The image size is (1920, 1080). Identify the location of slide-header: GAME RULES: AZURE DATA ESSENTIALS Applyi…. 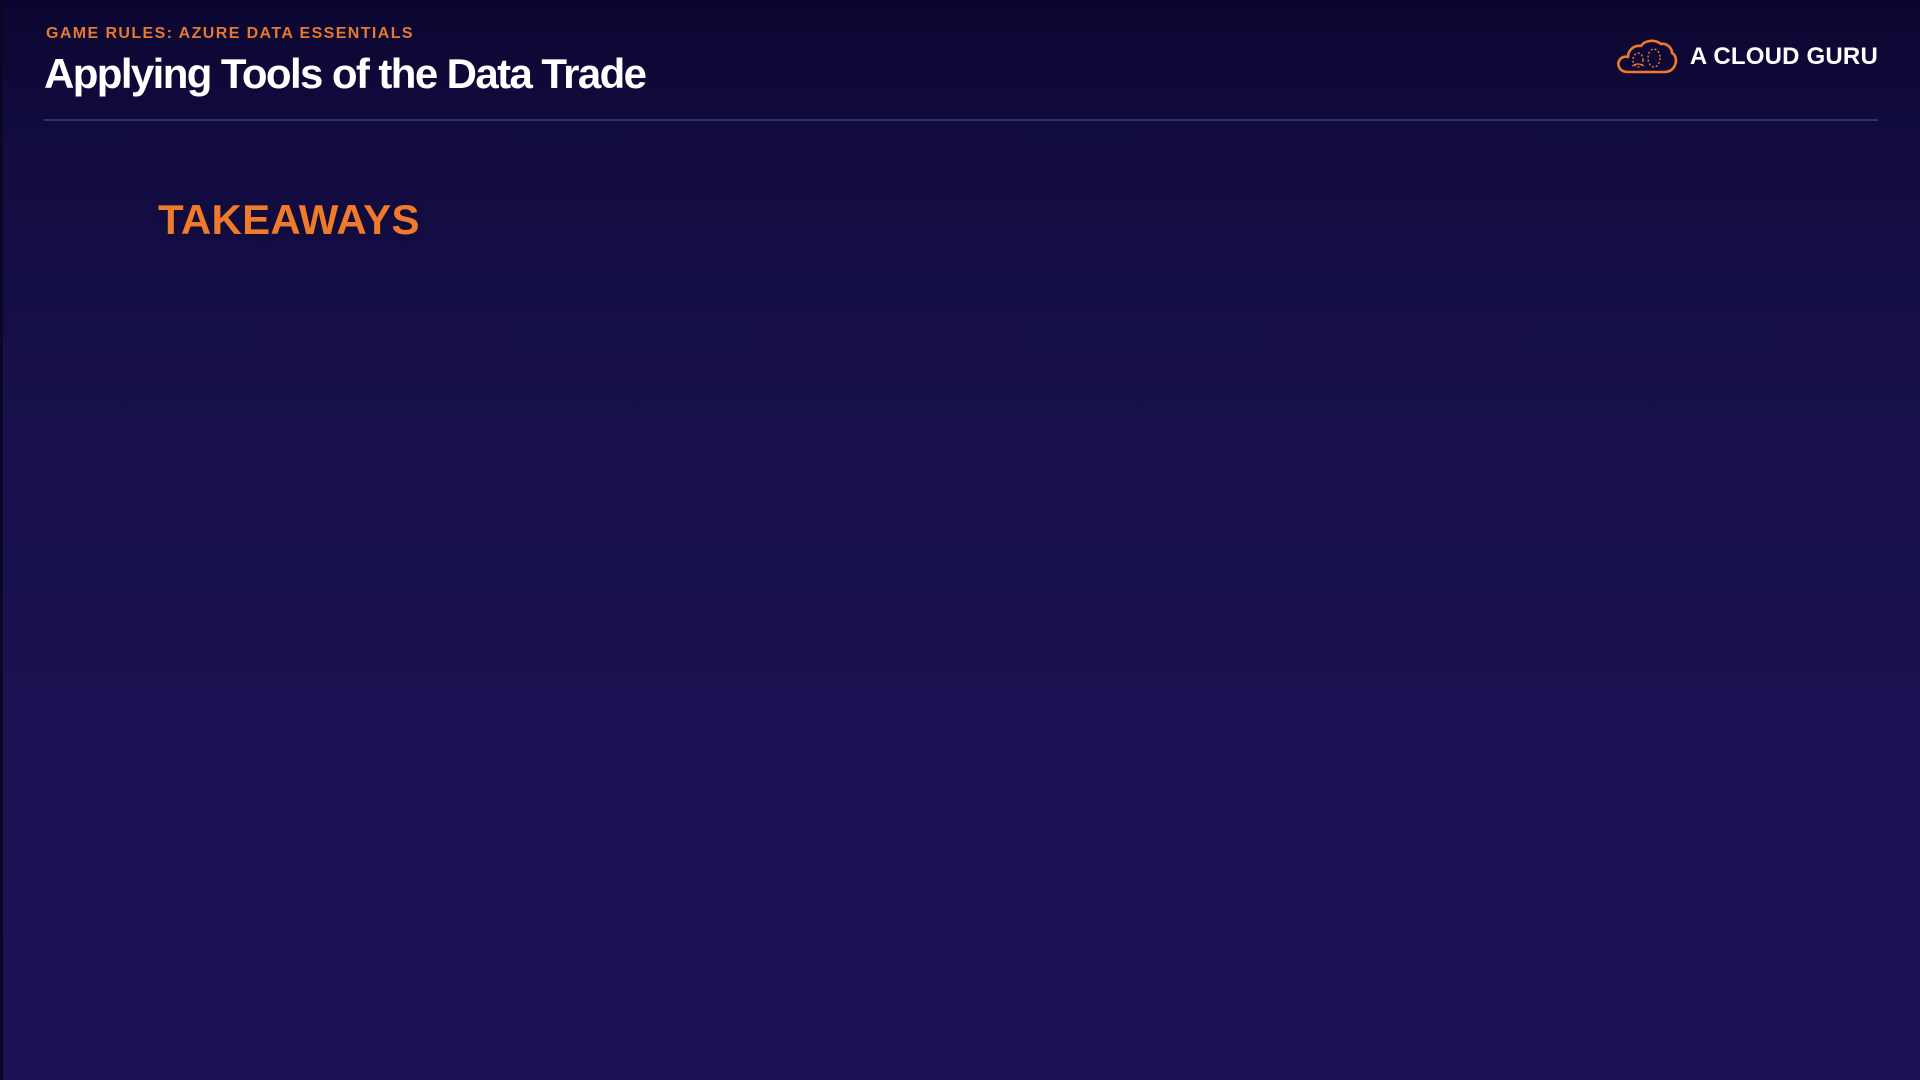
(961, 61).